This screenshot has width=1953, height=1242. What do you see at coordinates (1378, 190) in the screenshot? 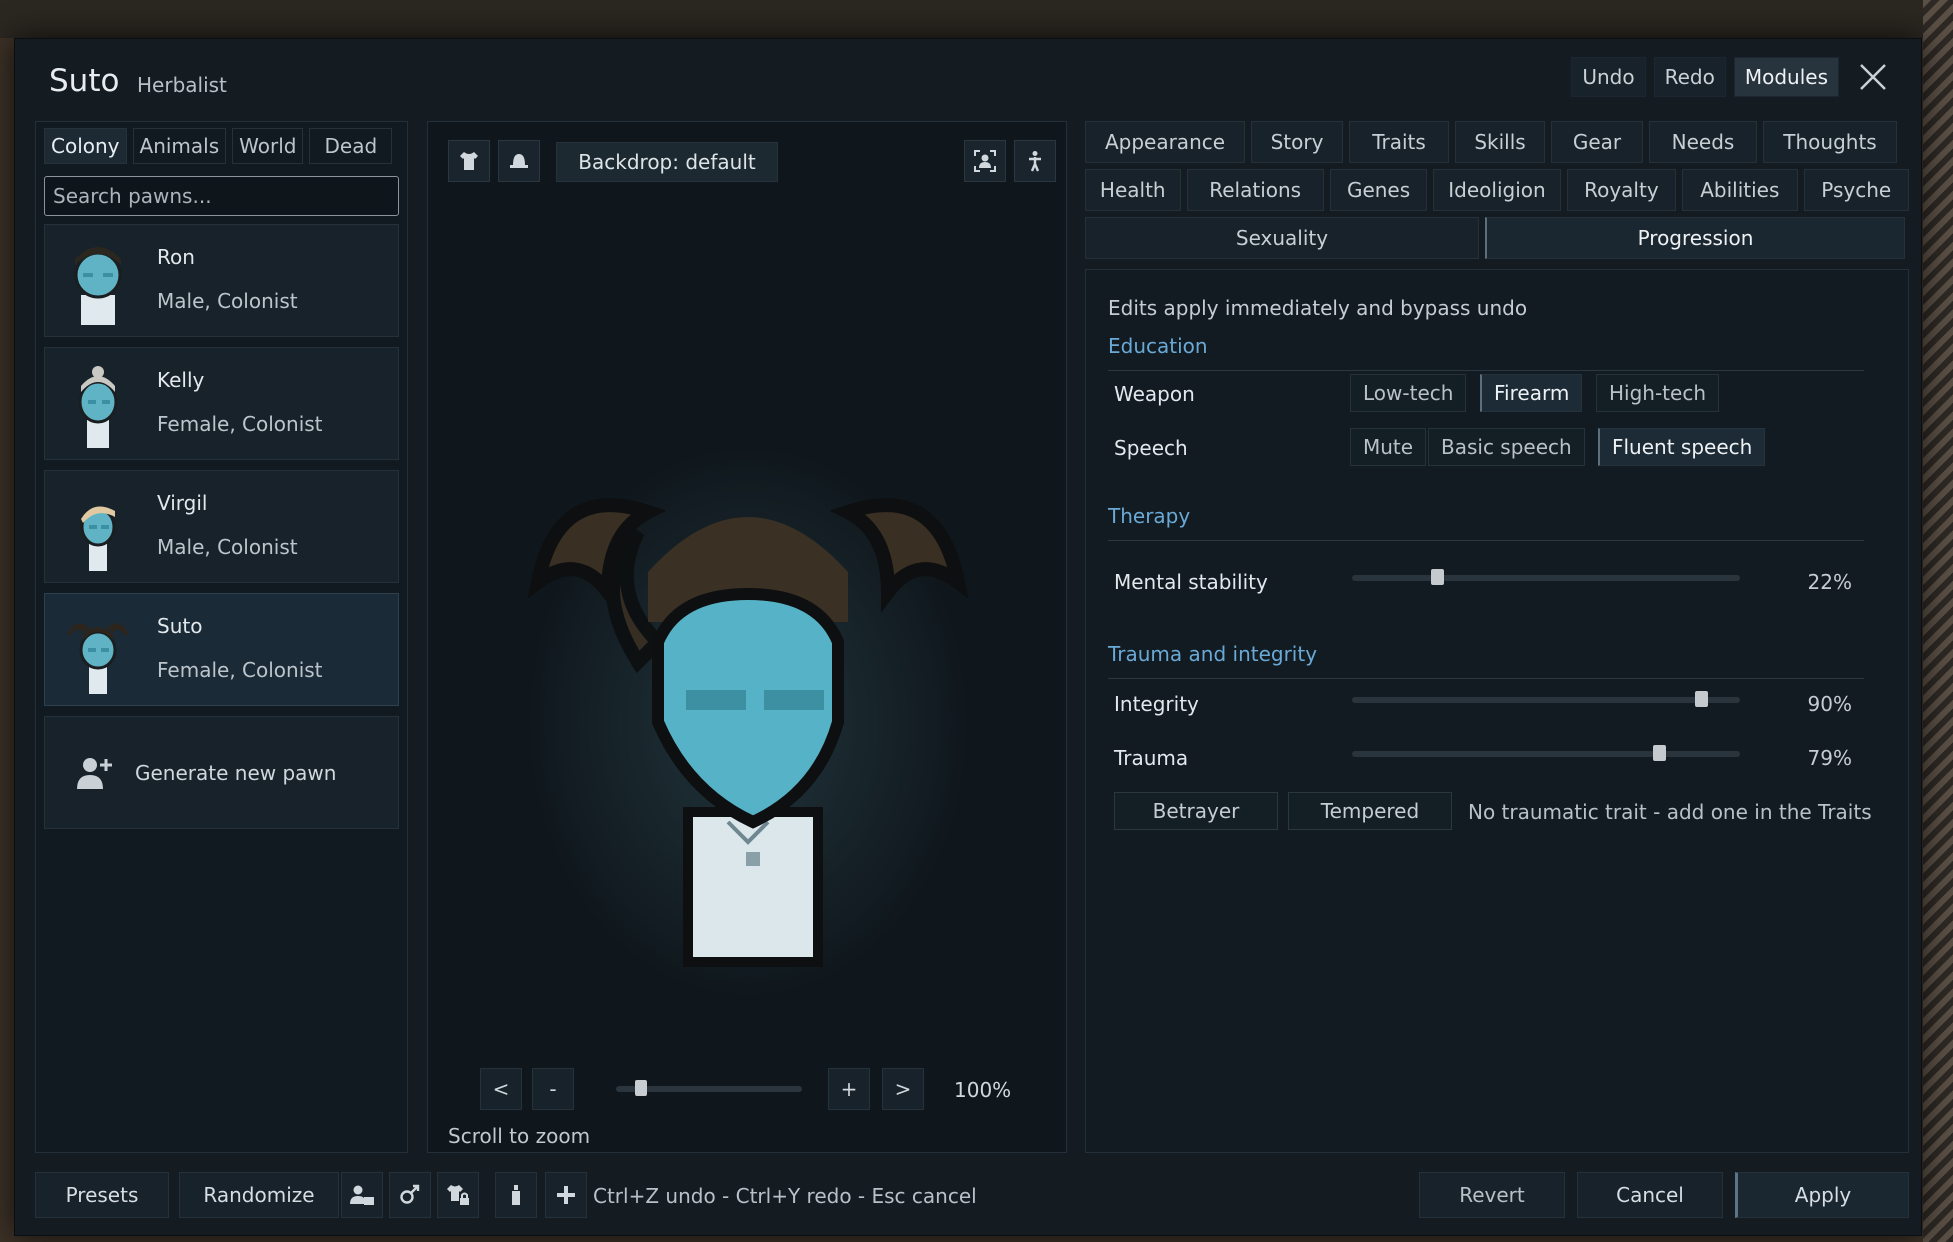
I see `tab-genes: Genes` at bounding box center [1378, 190].